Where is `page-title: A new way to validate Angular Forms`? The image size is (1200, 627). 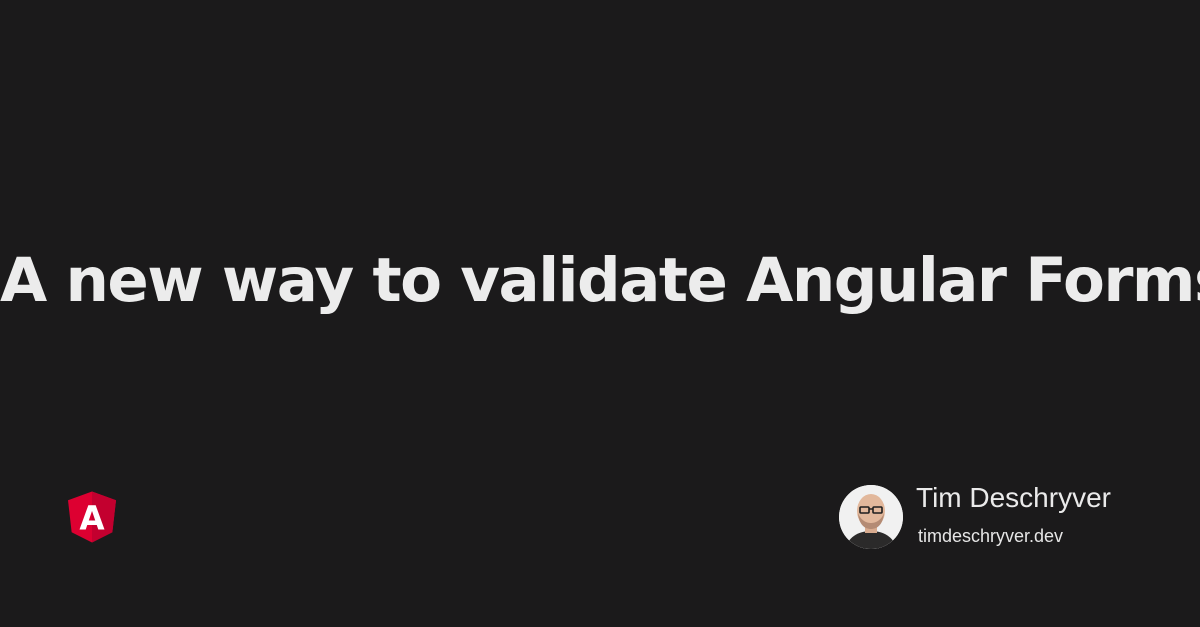
page-title: A new way to validate Angular Forms is located at coordinates (600, 280).